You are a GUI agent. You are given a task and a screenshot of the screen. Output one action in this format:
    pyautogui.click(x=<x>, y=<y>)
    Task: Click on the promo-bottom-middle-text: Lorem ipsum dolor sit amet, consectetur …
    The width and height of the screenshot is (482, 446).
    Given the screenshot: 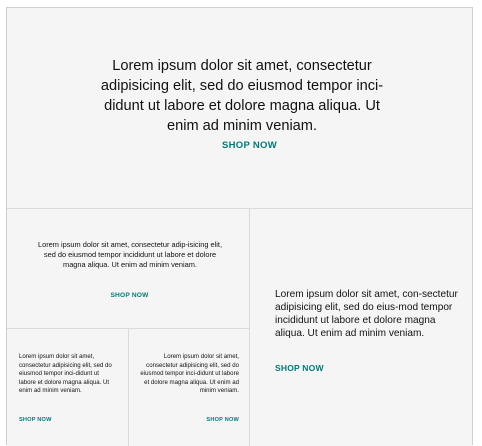 What is the action you would take?
    pyautogui.click(x=189, y=374)
    